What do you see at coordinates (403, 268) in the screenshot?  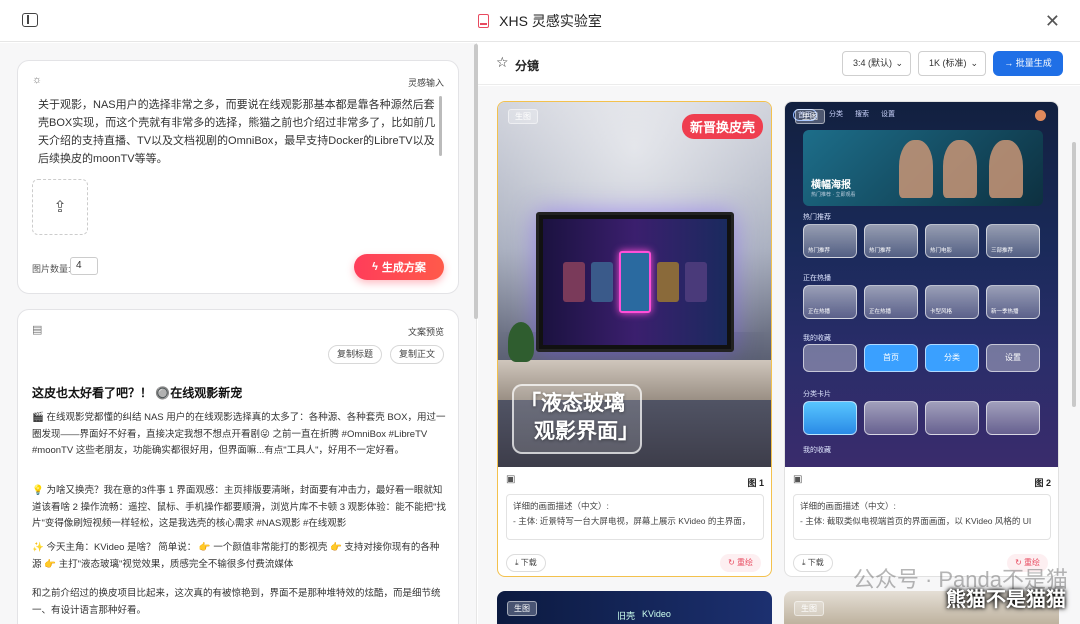 I see `generate-label: 生成方案` at bounding box center [403, 268].